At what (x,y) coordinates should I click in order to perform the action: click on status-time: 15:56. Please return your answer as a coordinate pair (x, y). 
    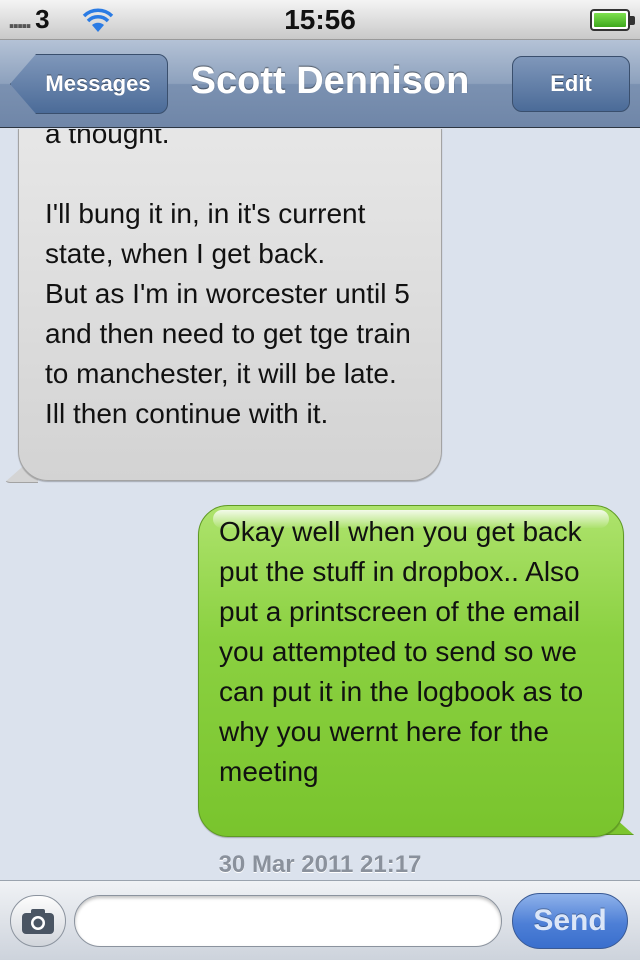
    Looking at the image, I should click on (320, 19).